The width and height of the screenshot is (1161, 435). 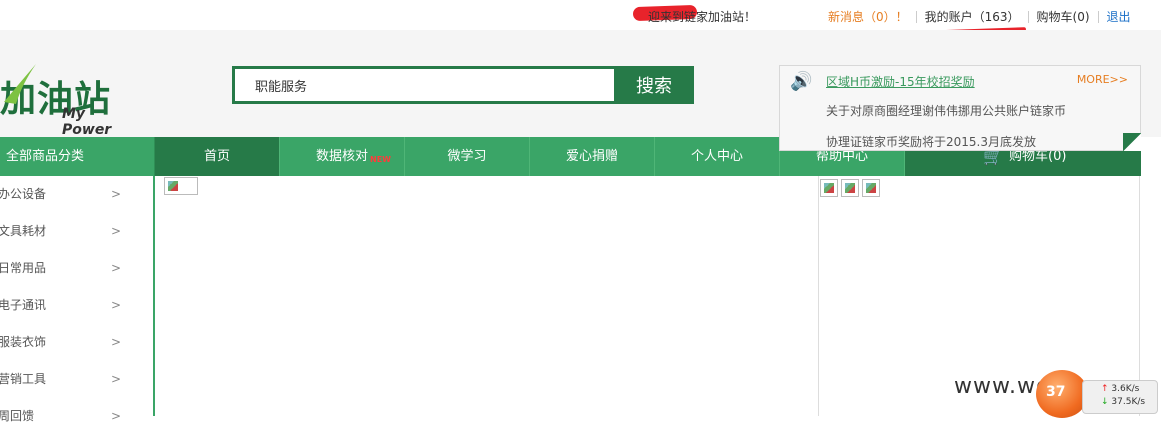 What do you see at coordinates (23, 268) in the screenshot?
I see `sidebar-item-label: 日常用品` at bounding box center [23, 268].